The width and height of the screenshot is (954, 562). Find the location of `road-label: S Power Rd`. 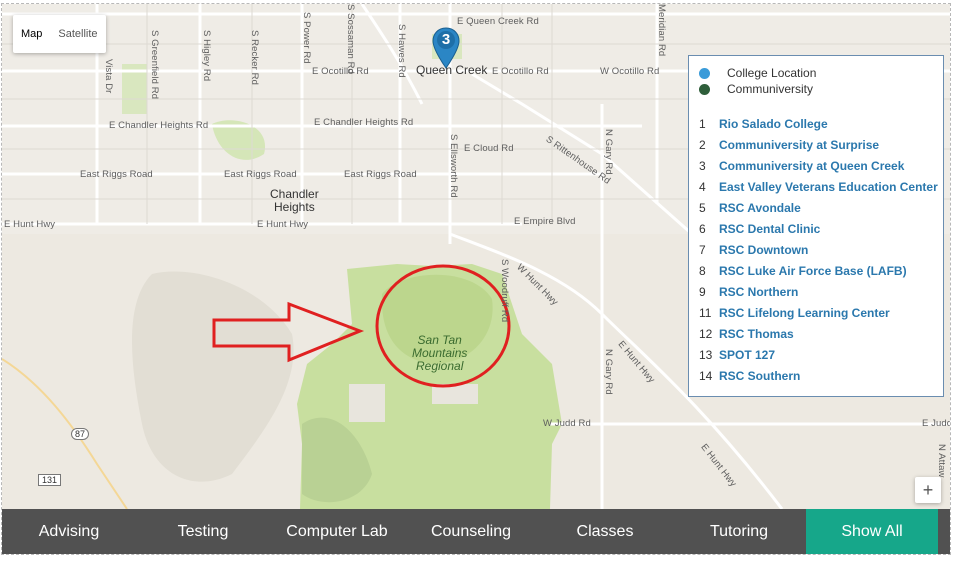

road-label: S Power Rd is located at coordinates (306, 38).